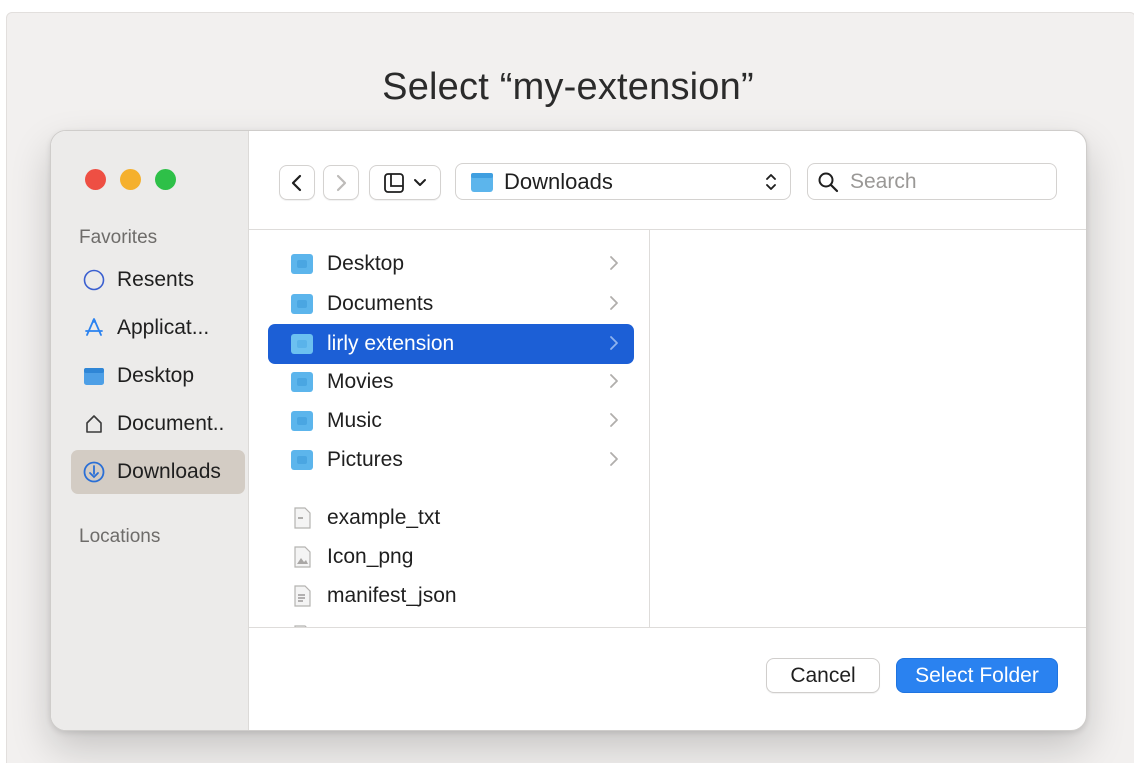  What do you see at coordinates (623, 181) in the screenshot?
I see `location-popup: Downloads` at bounding box center [623, 181].